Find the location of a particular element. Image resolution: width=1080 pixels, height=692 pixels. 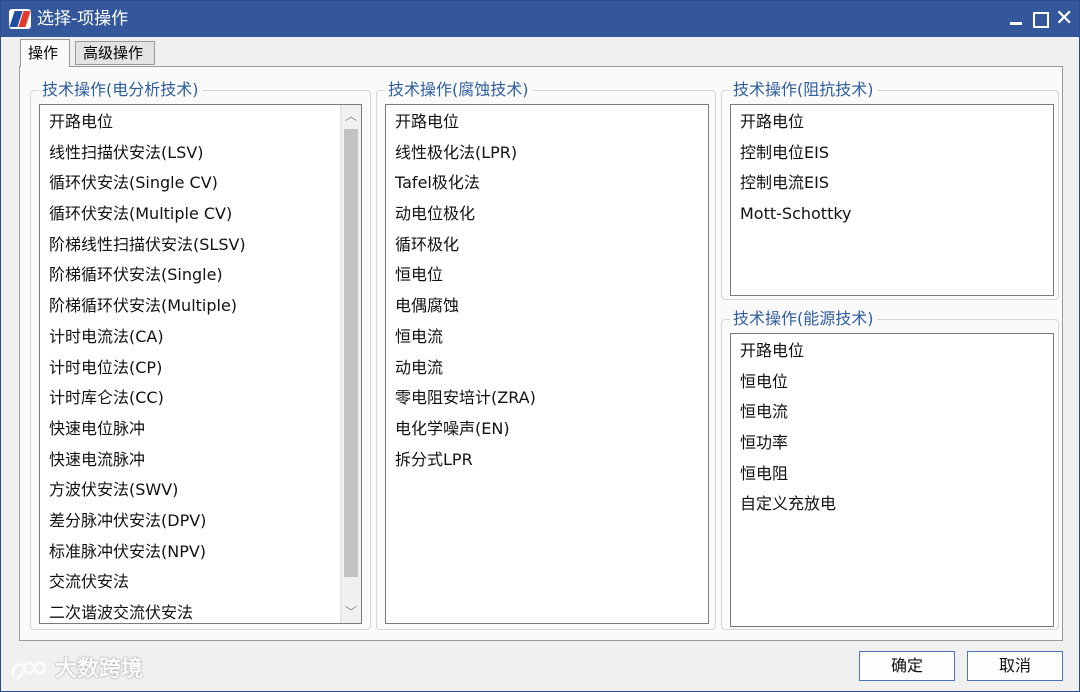

title-bar: 选择-项操作 ✕ is located at coordinates (540, 19).